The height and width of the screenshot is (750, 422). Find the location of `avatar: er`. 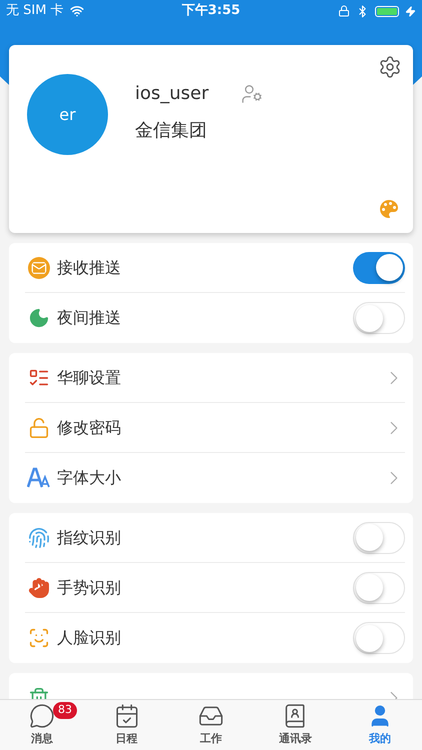

avatar: er is located at coordinates (67, 114).